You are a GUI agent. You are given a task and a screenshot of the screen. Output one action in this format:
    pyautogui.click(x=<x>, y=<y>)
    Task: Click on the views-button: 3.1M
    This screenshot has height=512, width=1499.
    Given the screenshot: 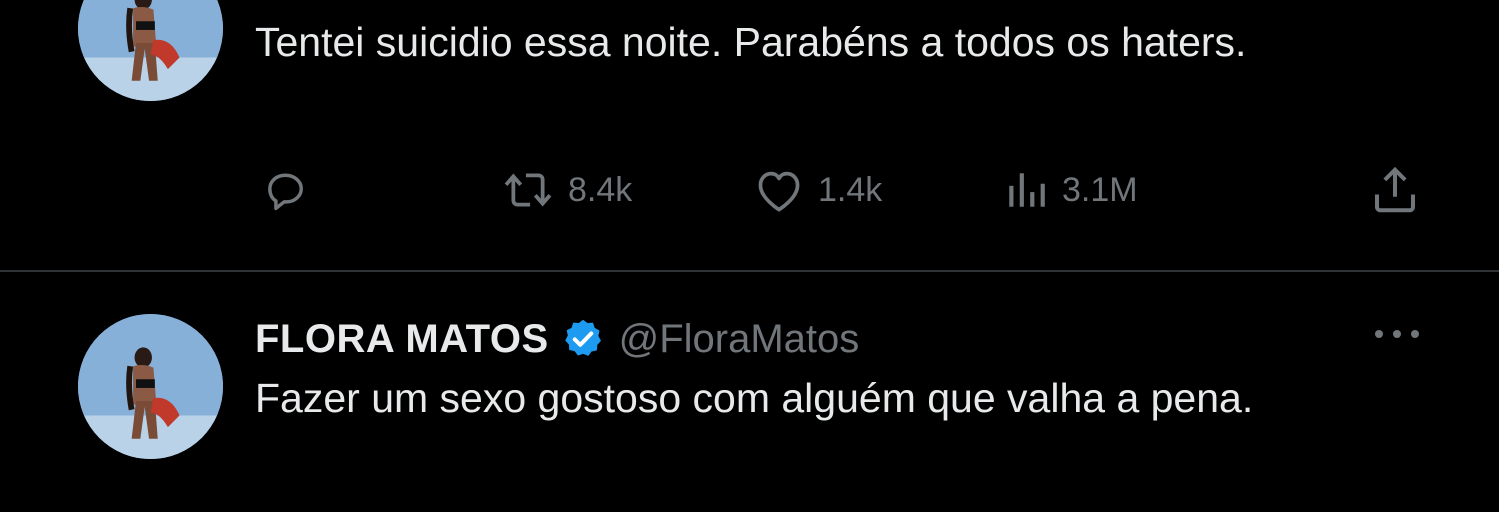 What is the action you would take?
    pyautogui.click(x=1070, y=190)
    